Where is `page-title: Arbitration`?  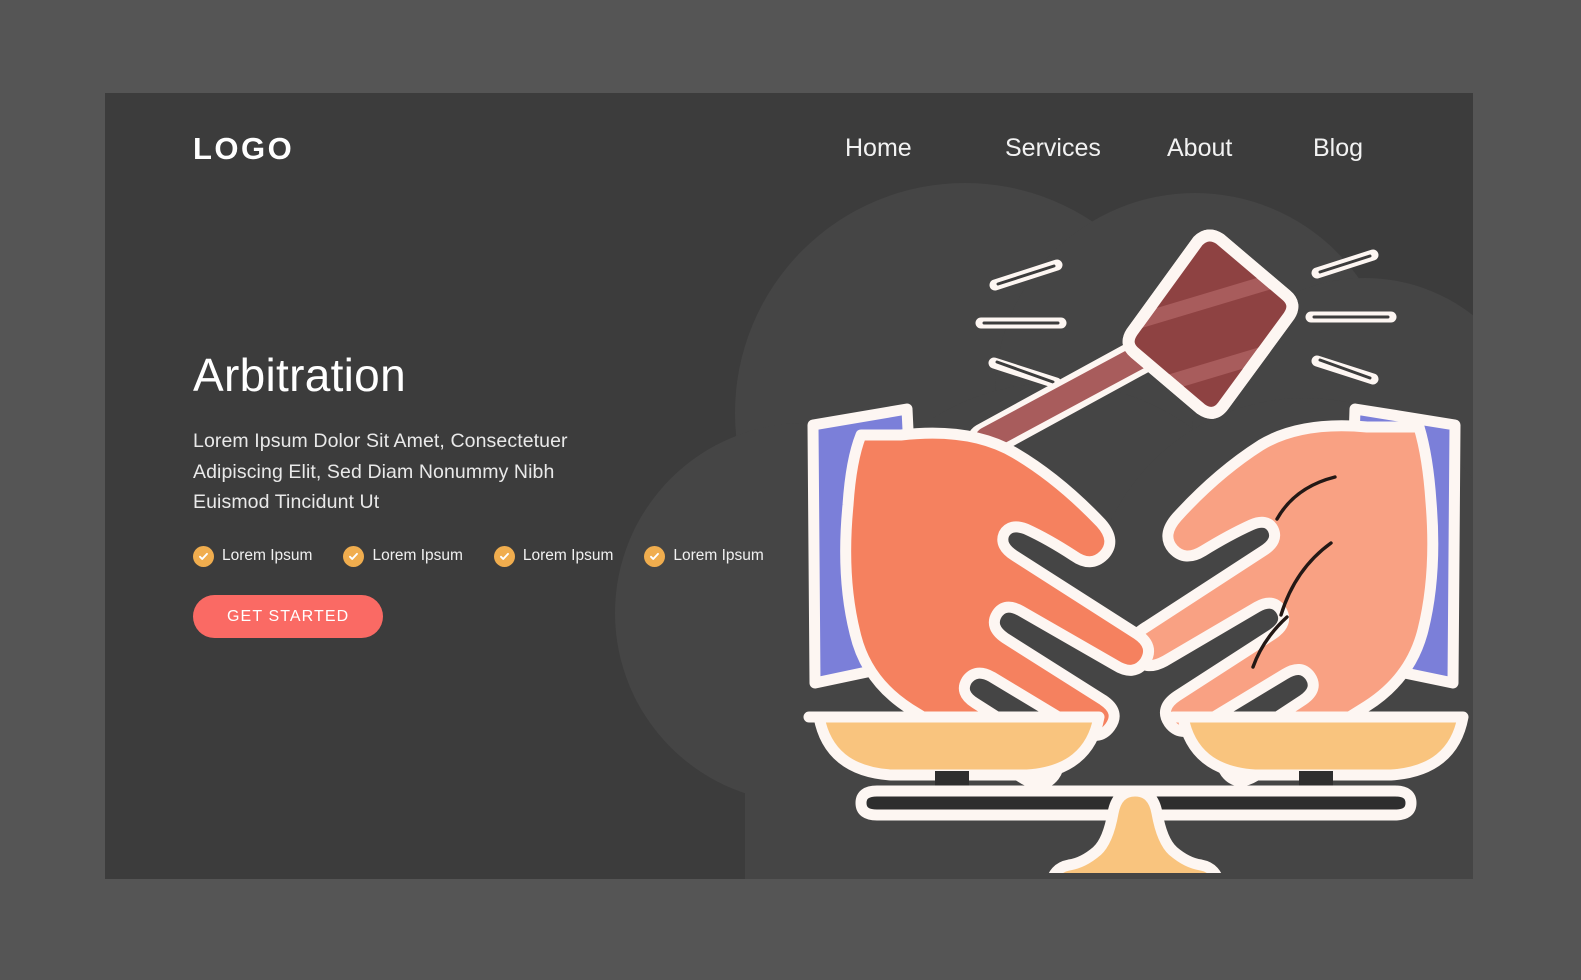 page-title: Arbitration is located at coordinates (299, 375).